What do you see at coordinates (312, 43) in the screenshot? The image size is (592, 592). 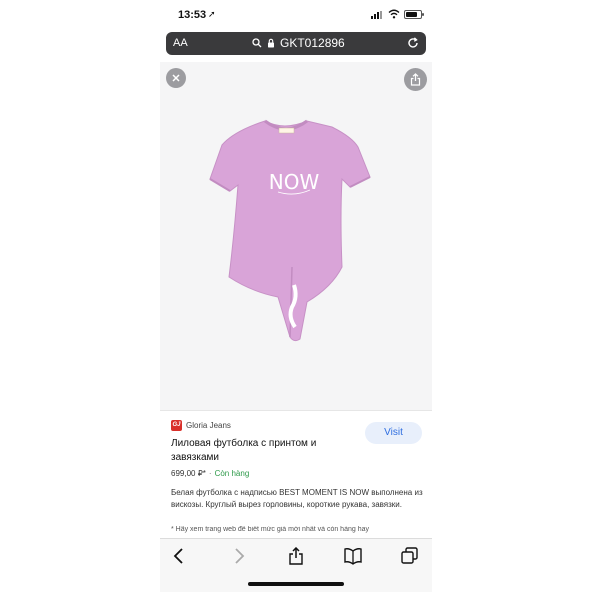 I see `url-text: GKT012896` at bounding box center [312, 43].